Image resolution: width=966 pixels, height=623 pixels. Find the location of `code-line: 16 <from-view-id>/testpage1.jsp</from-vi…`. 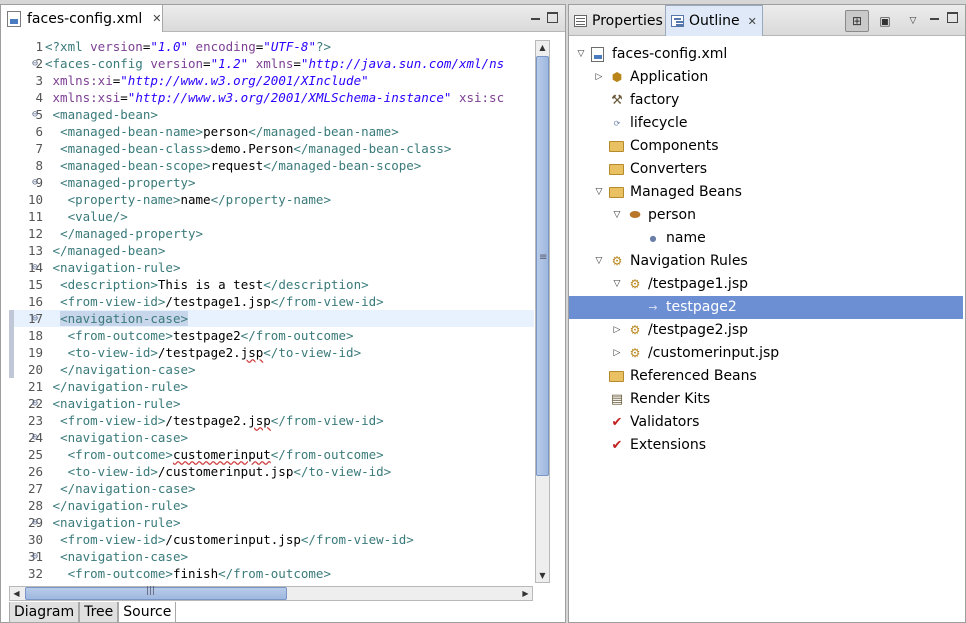

code-line: 16 <from-view-id>/testpage1.jsp</from-vi… is located at coordinates (271, 301).